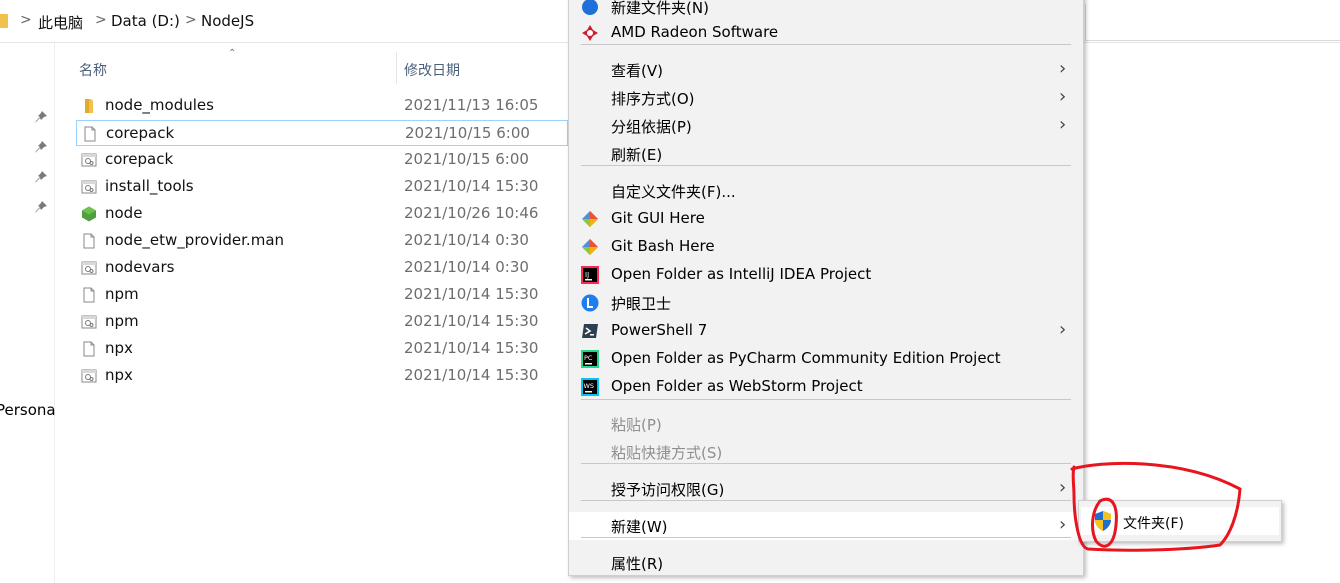  What do you see at coordinates (1153, 524) in the screenshot?
I see `submenu-item-label: 文件夹(F)` at bounding box center [1153, 524].